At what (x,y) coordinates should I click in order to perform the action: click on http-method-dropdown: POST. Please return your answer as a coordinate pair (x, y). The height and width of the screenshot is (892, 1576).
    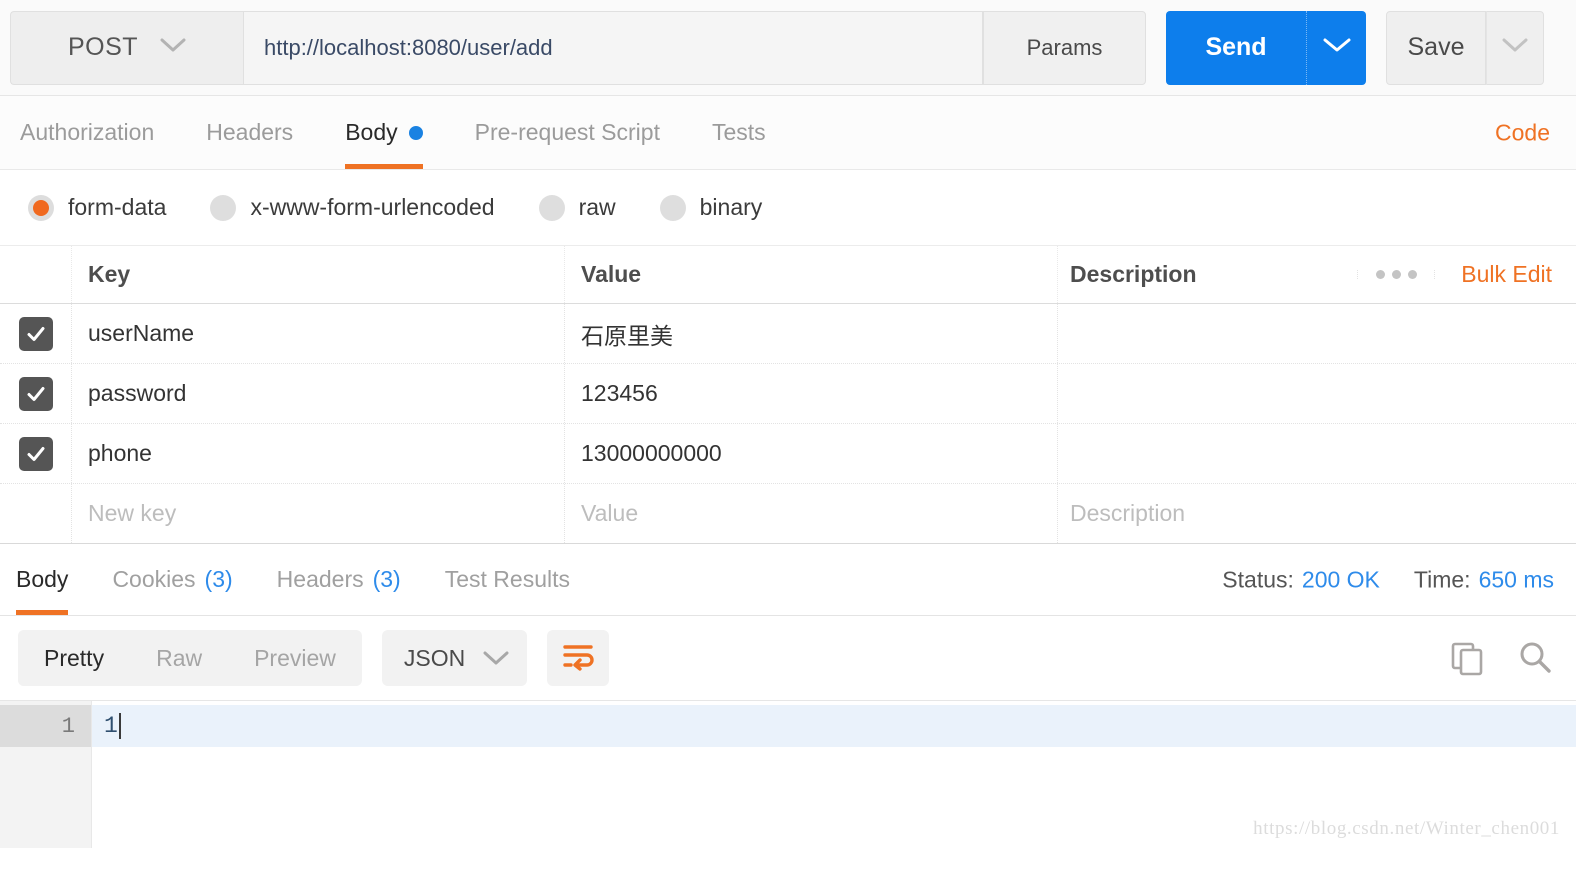
    Looking at the image, I should click on (126, 47).